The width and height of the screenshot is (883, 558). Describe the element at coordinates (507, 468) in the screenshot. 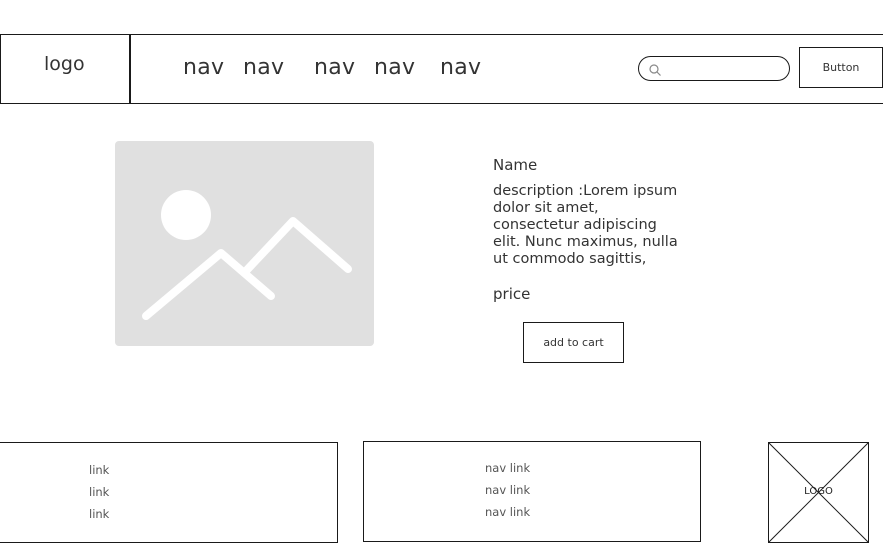

I see `footer-nav-link-1: nav link` at that location.